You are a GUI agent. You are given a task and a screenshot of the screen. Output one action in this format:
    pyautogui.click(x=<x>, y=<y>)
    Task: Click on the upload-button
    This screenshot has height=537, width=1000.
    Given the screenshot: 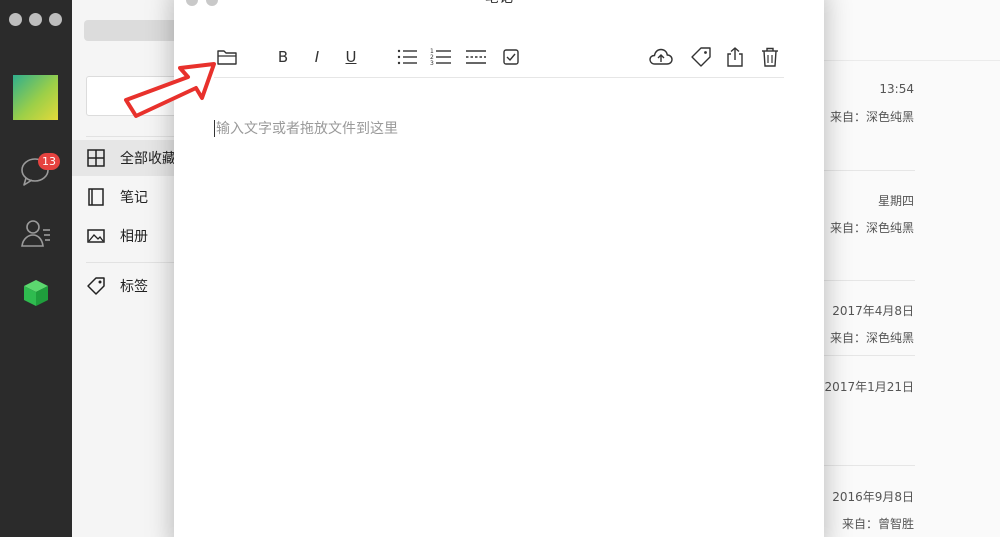 What is the action you would take?
    pyautogui.click(x=661, y=57)
    